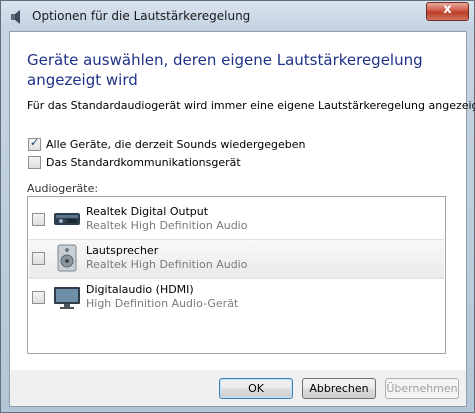  What do you see at coordinates (34, 162) in the screenshot?
I see `checkbox-communication-device` at bounding box center [34, 162].